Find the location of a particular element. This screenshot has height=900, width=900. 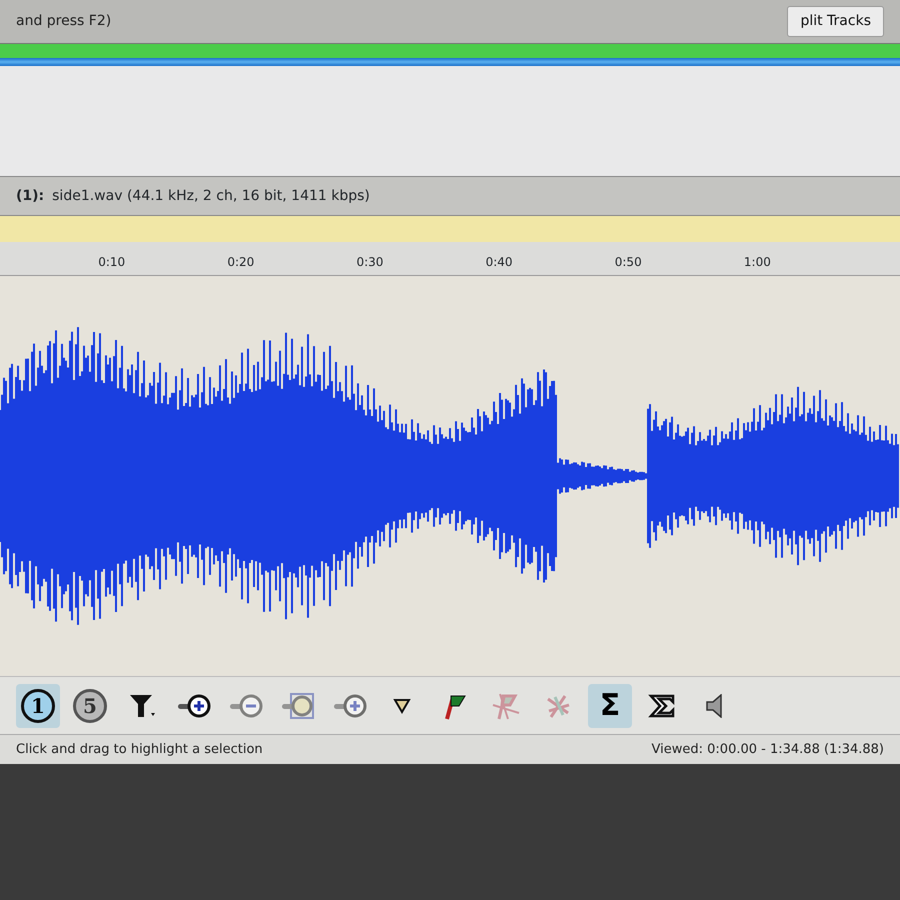

tool-button: 1 is located at coordinates (38, 706).